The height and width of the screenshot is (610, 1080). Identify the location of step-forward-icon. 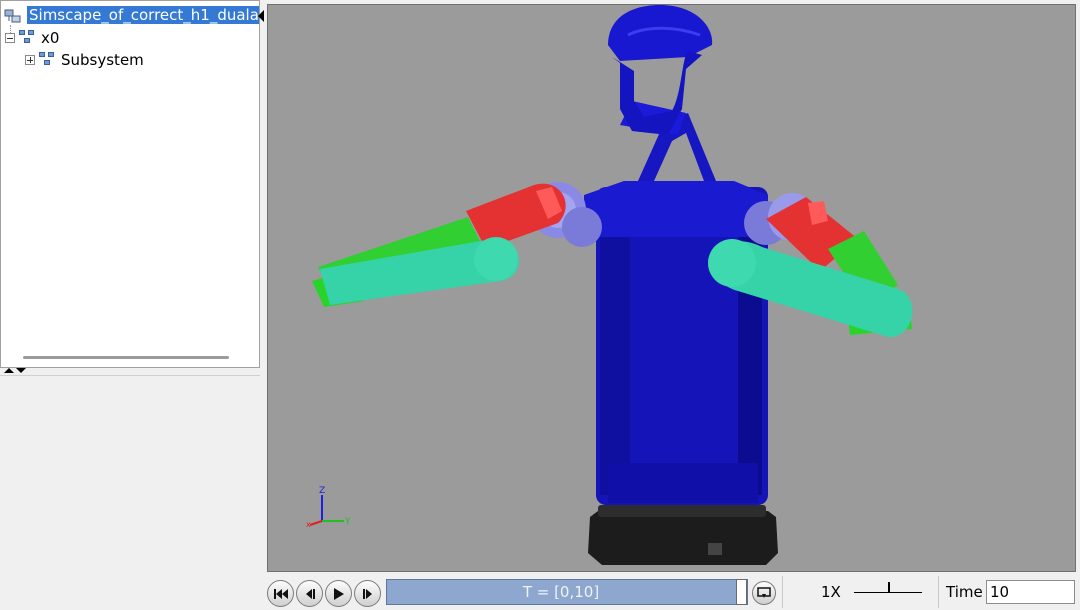
(367, 593).